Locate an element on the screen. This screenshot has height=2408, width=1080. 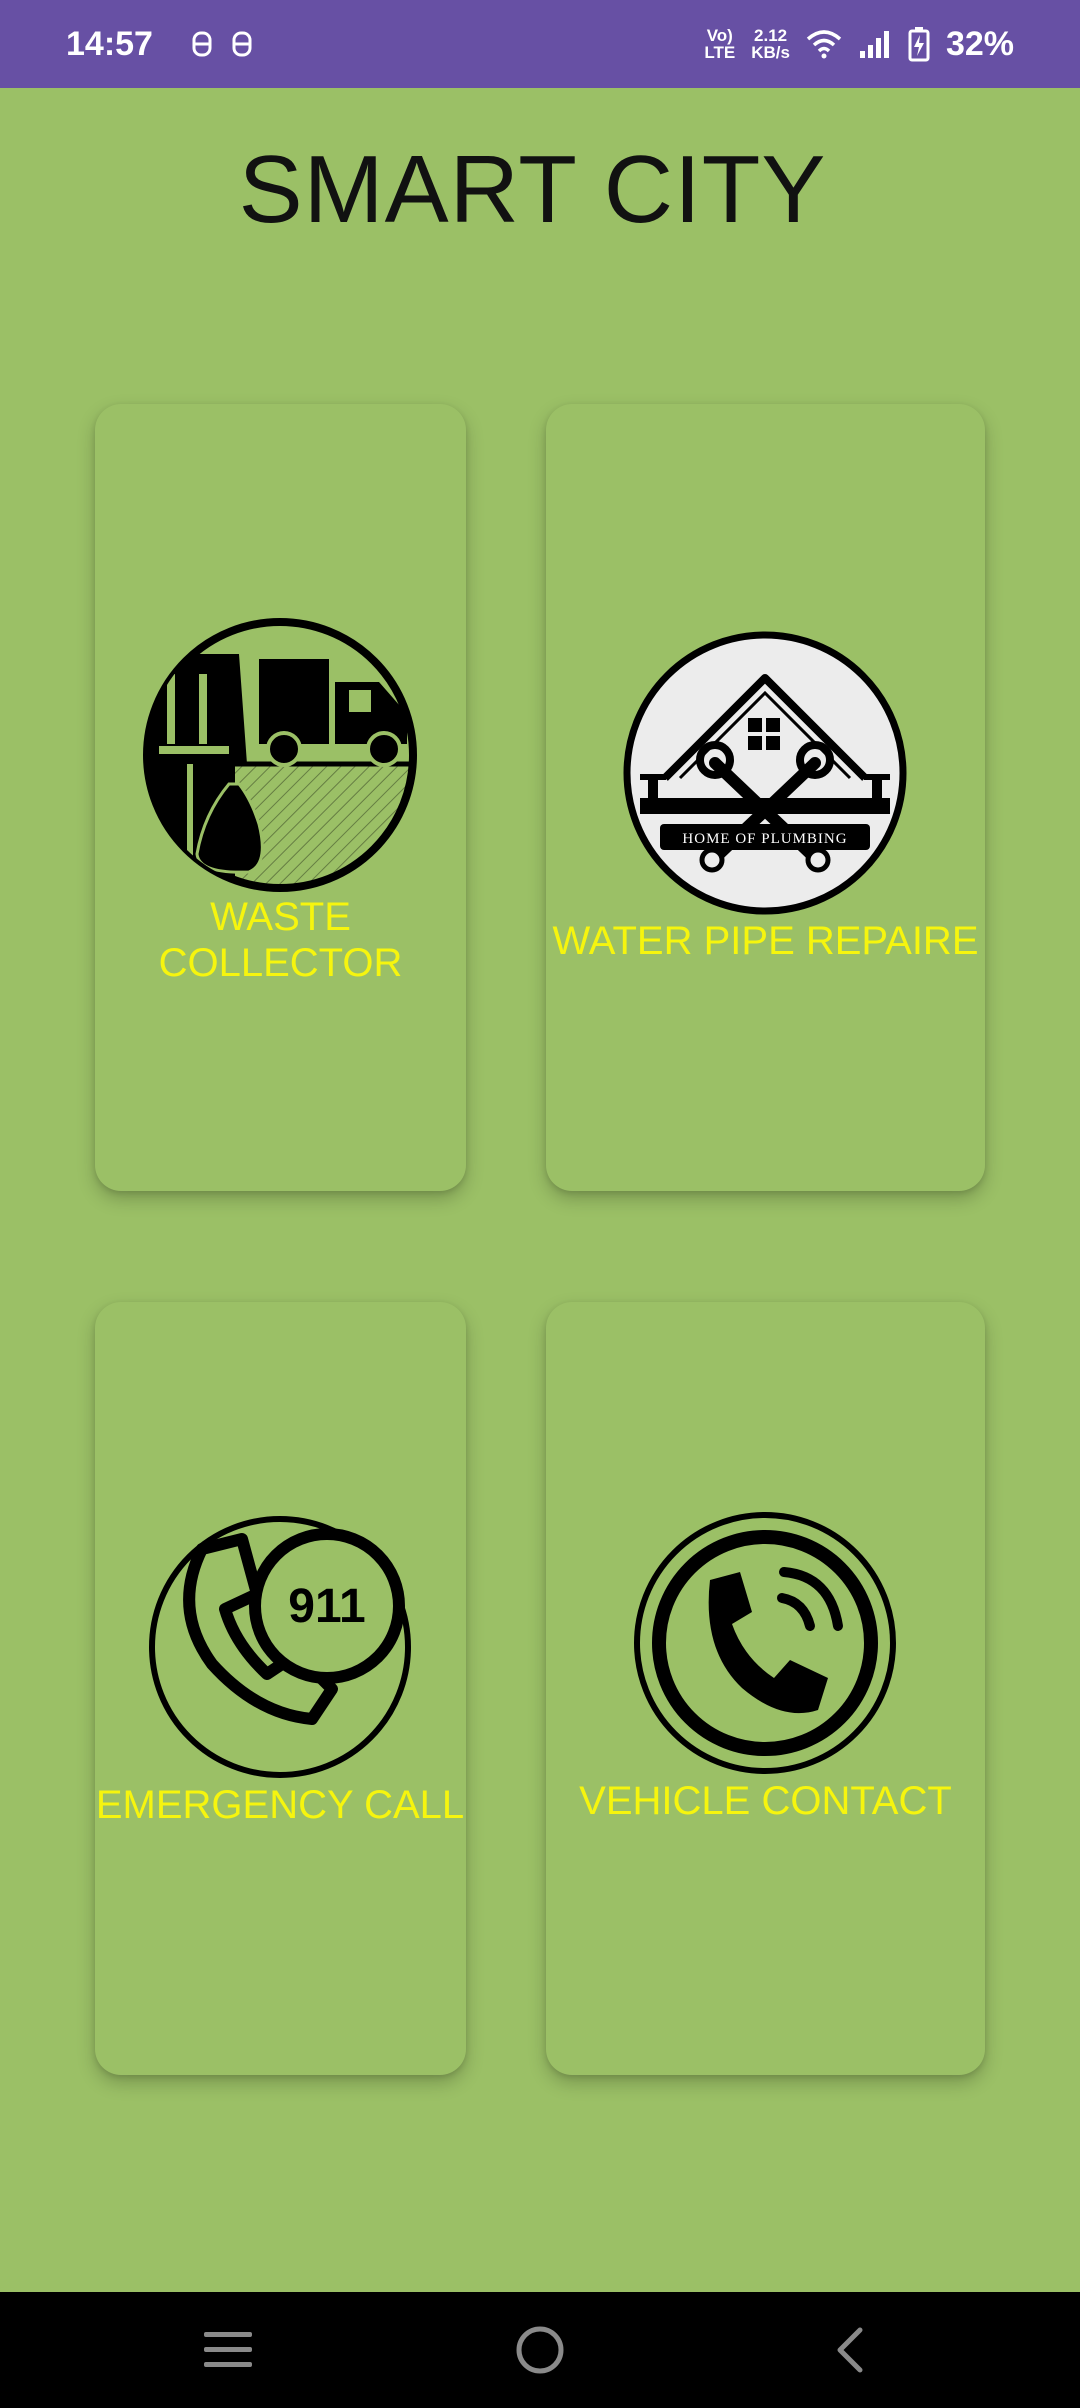
system-icons: Vo) LTE 2.12 KB/s 32% is located at coordinates (859, 44).